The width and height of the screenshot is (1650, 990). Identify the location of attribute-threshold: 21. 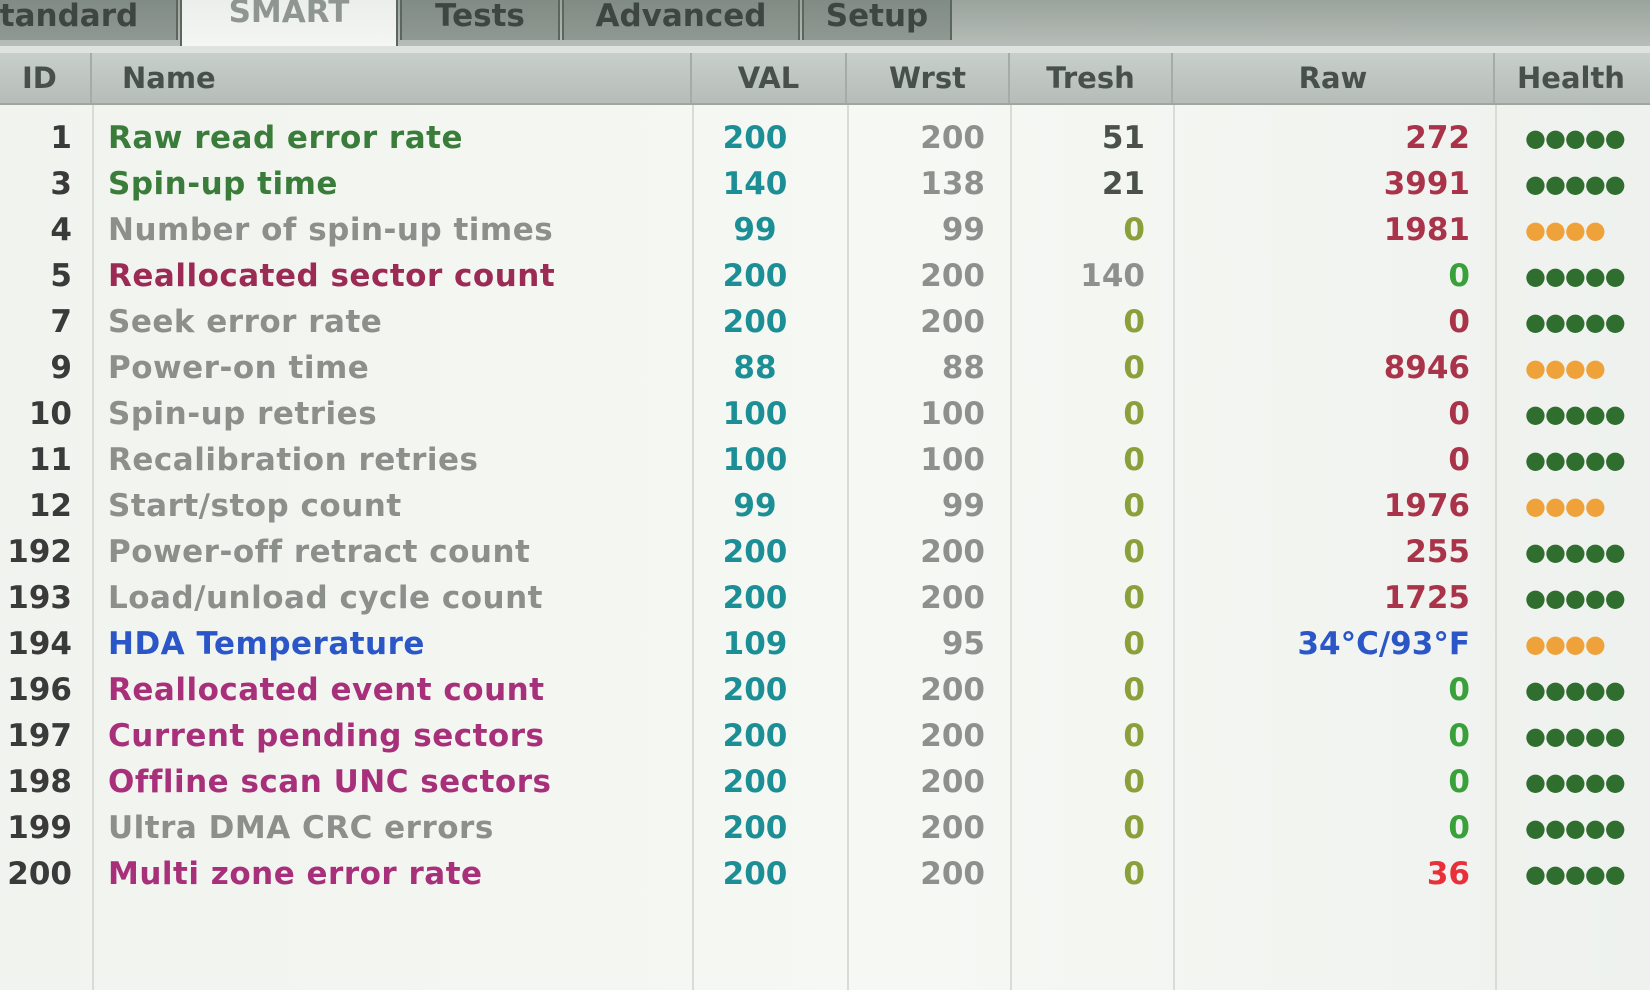
(1123, 184).